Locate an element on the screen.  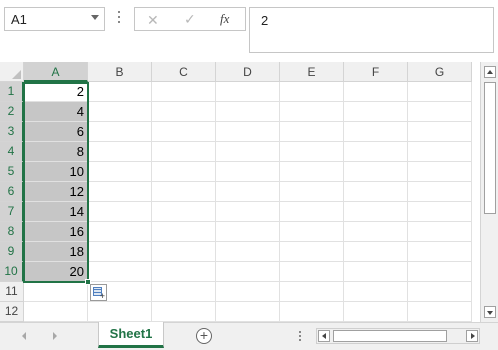
horizontal-scroll-thumb is located at coordinates (390, 336).